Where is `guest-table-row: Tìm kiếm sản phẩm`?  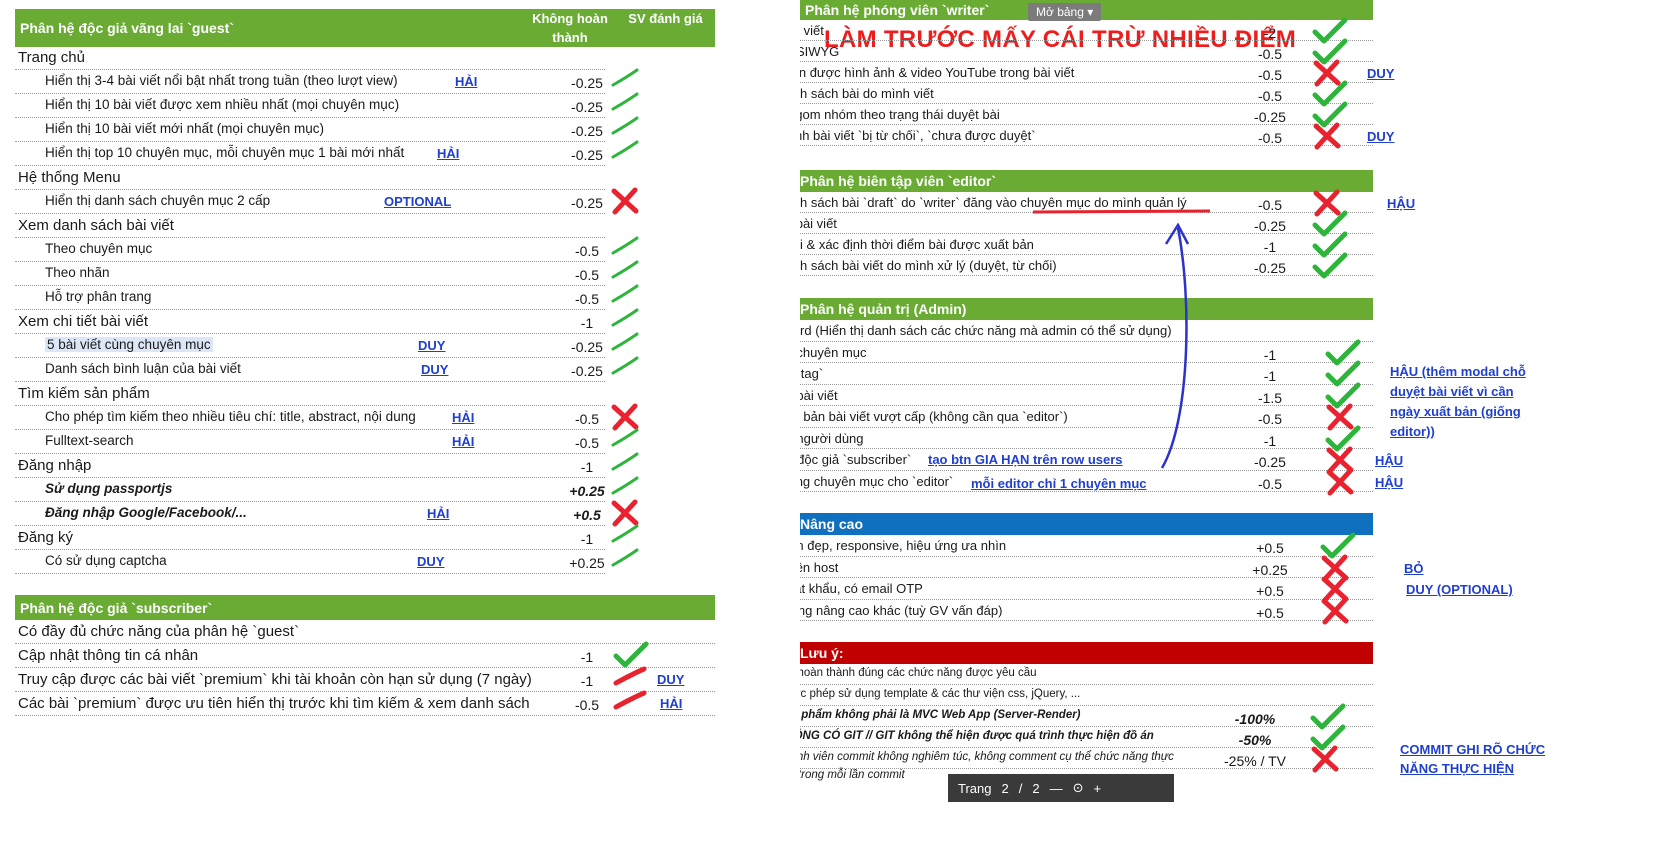
guest-table-row: Tìm kiếm sản phẩm is located at coordinates (310, 394).